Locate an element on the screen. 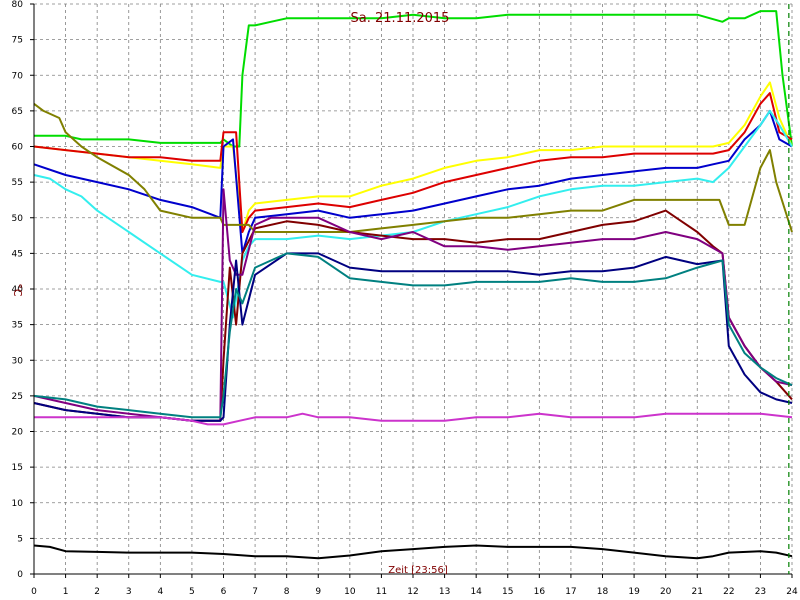 This screenshot has height=600, width=800. x-tick-label: 3 is located at coordinates (129, 592).